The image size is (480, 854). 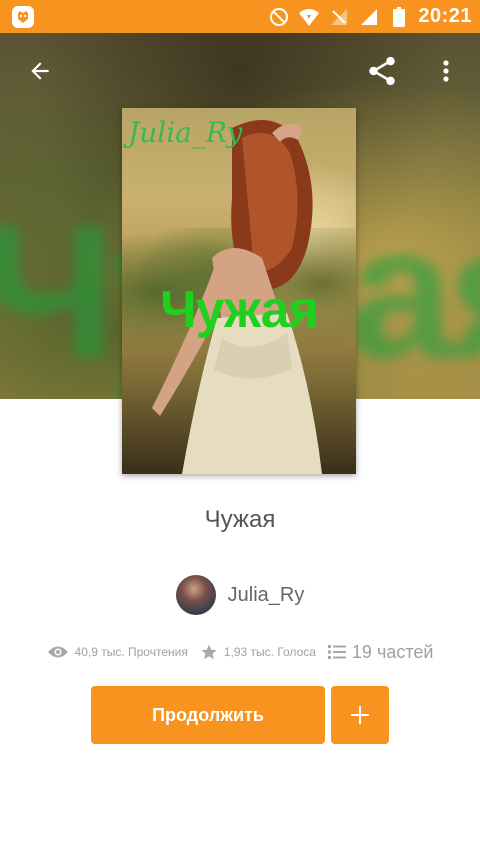 I want to click on more-vert-icon, so click(x=446, y=71).